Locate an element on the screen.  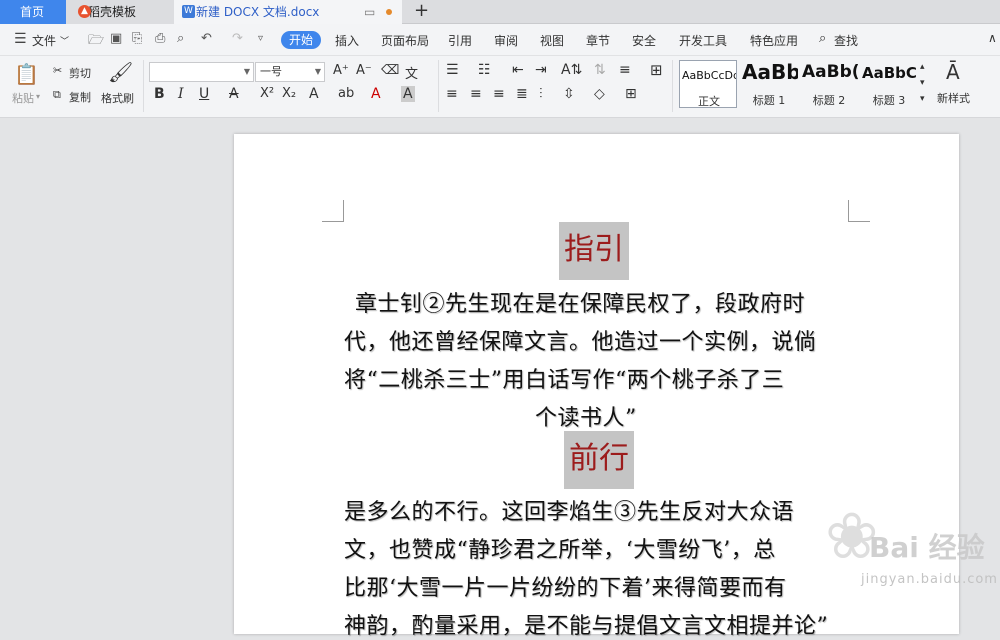
print-icon: ⎙ is located at coordinates (160, 38).